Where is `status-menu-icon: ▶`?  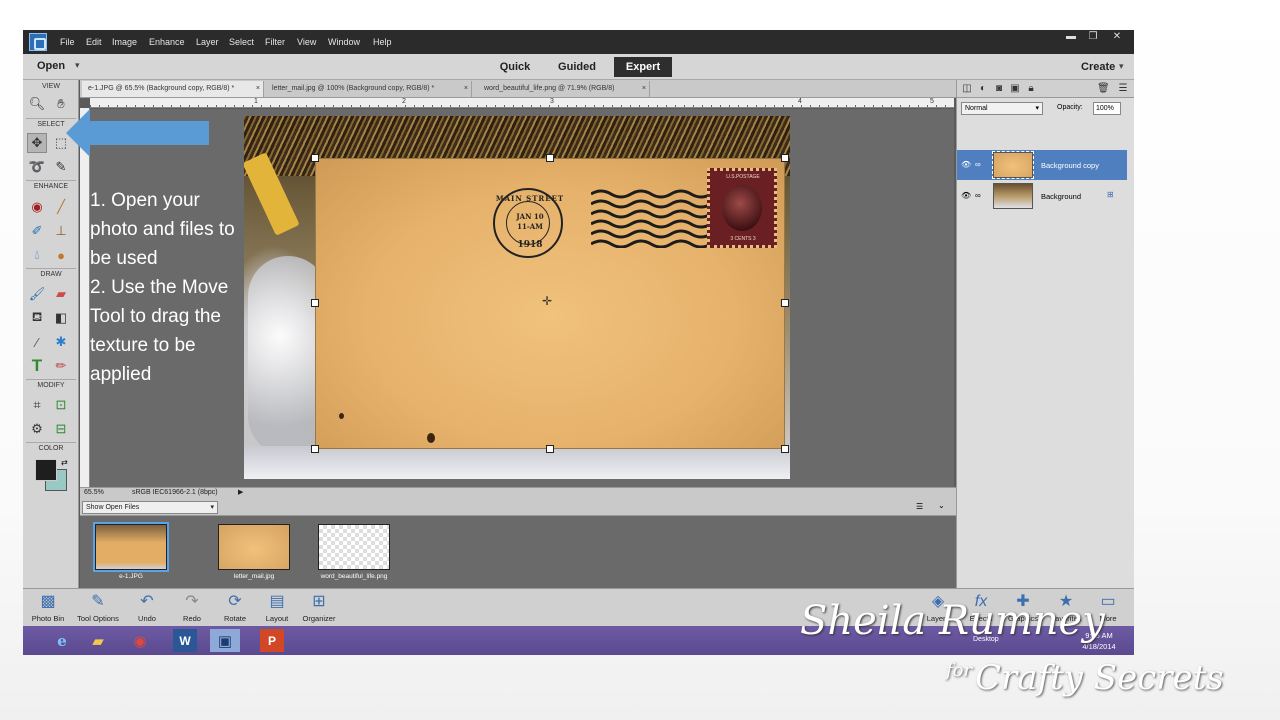
status-menu-icon: ▶ is located at coordinates (240, 492).